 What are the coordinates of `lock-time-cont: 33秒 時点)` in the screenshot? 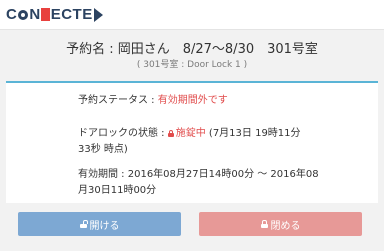 It's located at (103, 149).